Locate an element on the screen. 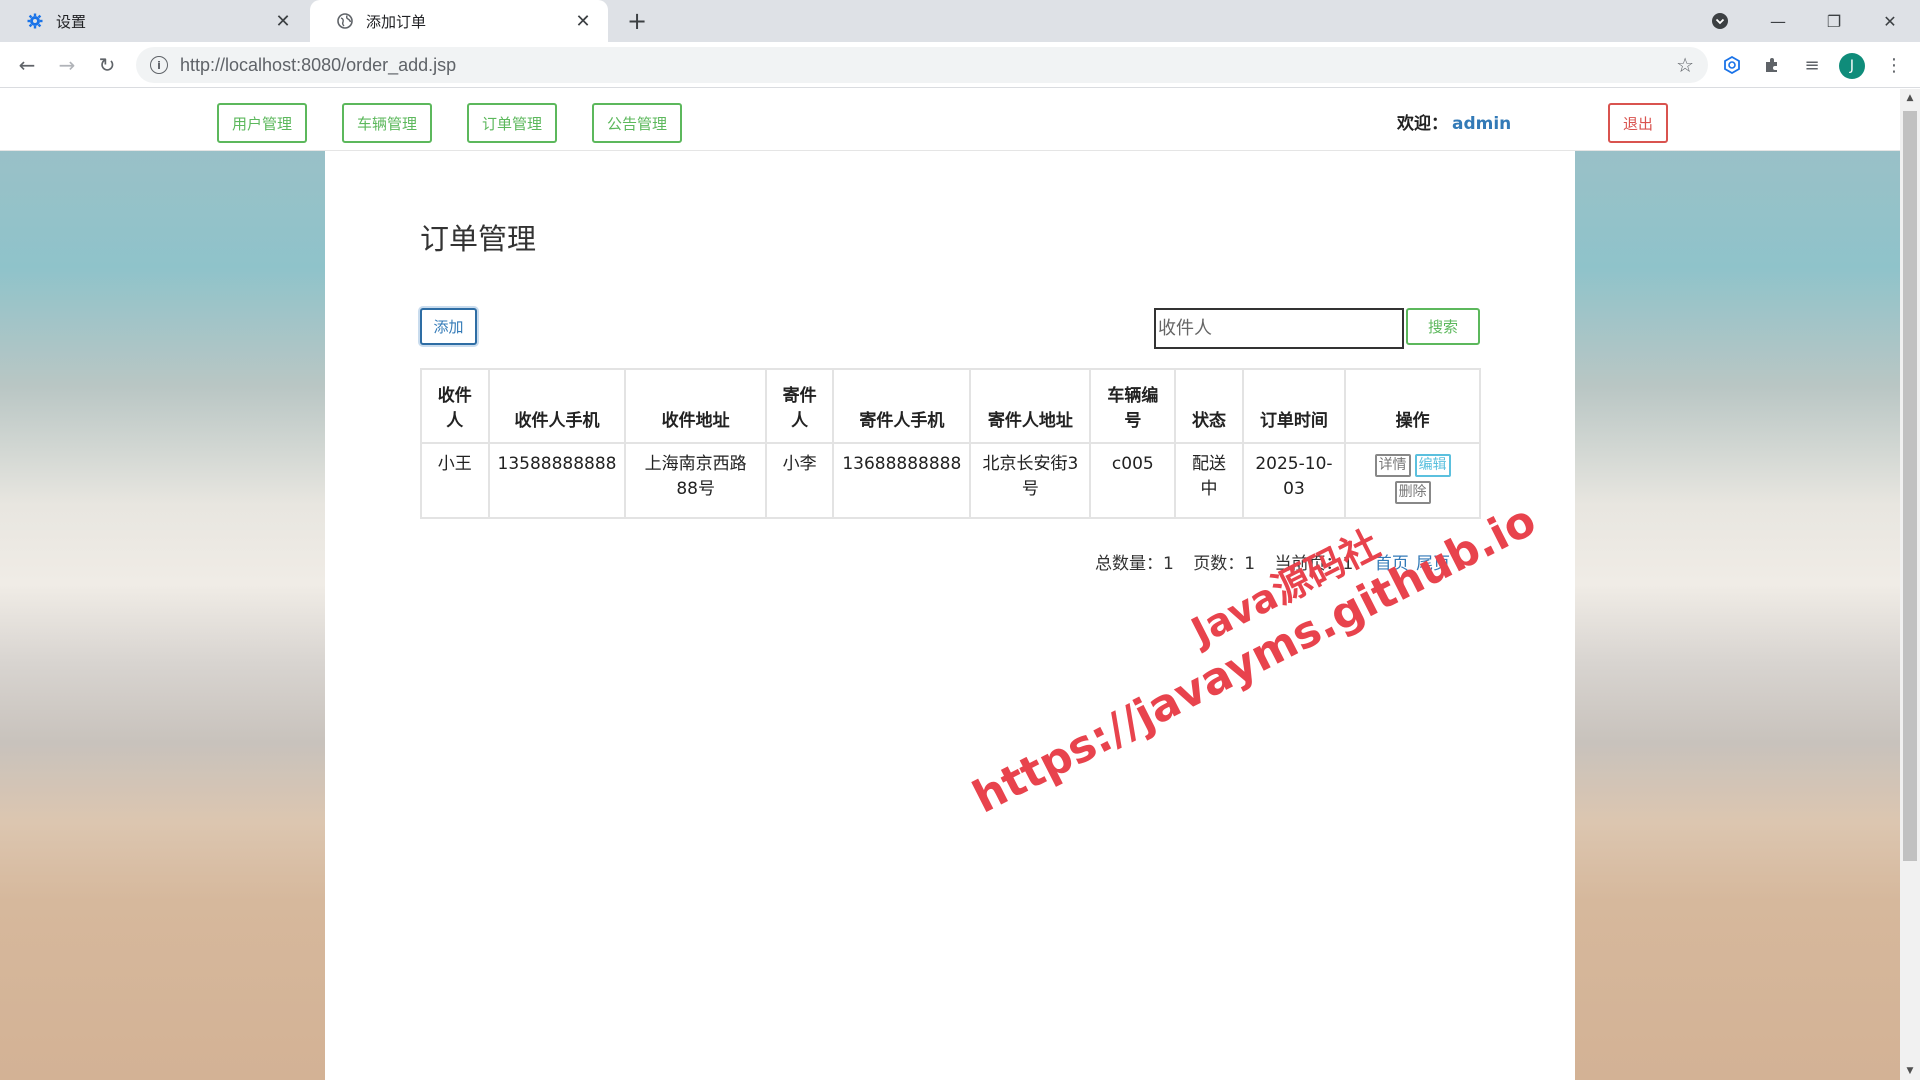  gear-icon is located at coordinates (35, 21).